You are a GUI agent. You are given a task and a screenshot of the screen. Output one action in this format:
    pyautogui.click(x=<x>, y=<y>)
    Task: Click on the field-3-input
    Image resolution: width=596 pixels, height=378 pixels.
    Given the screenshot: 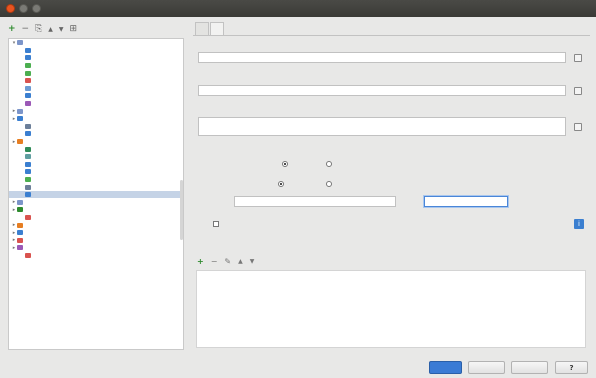 What is the action you would take?
    pyautogui.click(x=382, y=126)
    